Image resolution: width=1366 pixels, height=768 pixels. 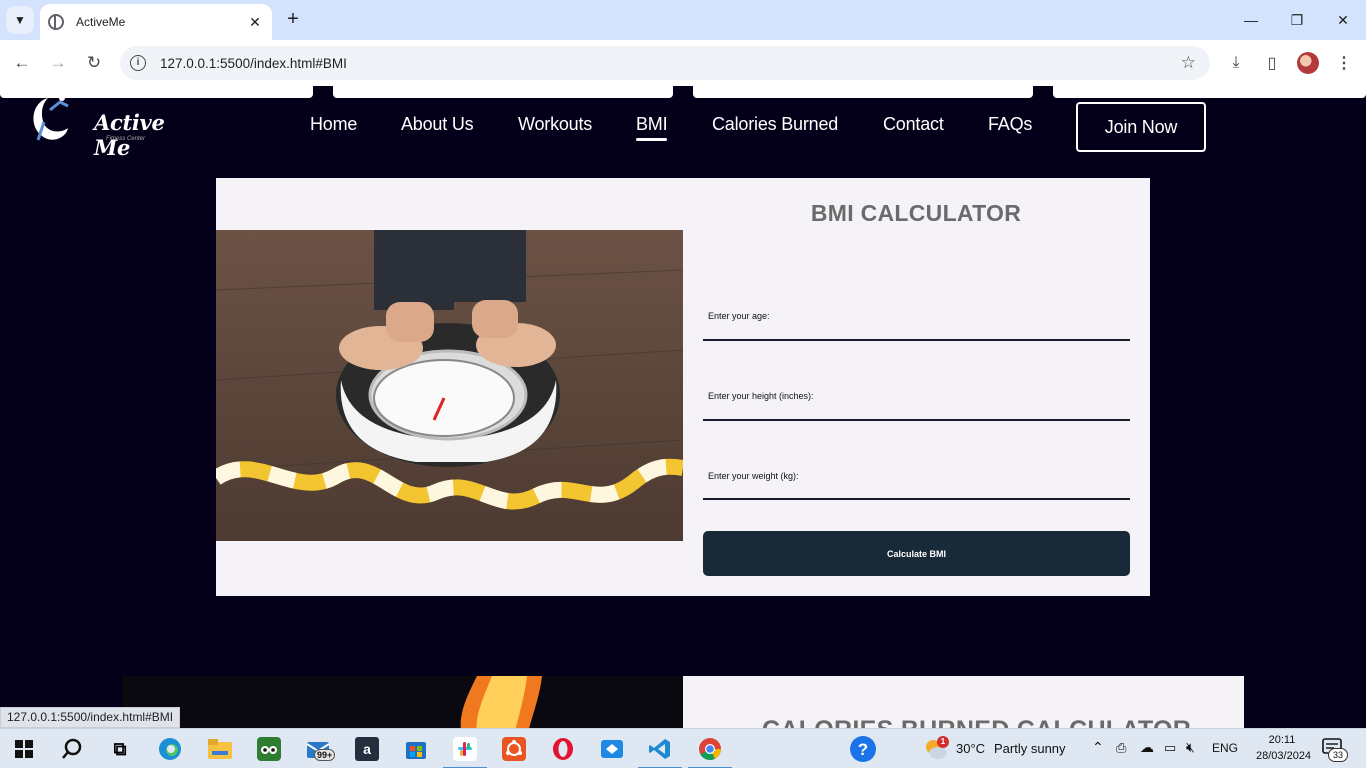 I want to click on profile-avatar, so click(x=1308, y=63).